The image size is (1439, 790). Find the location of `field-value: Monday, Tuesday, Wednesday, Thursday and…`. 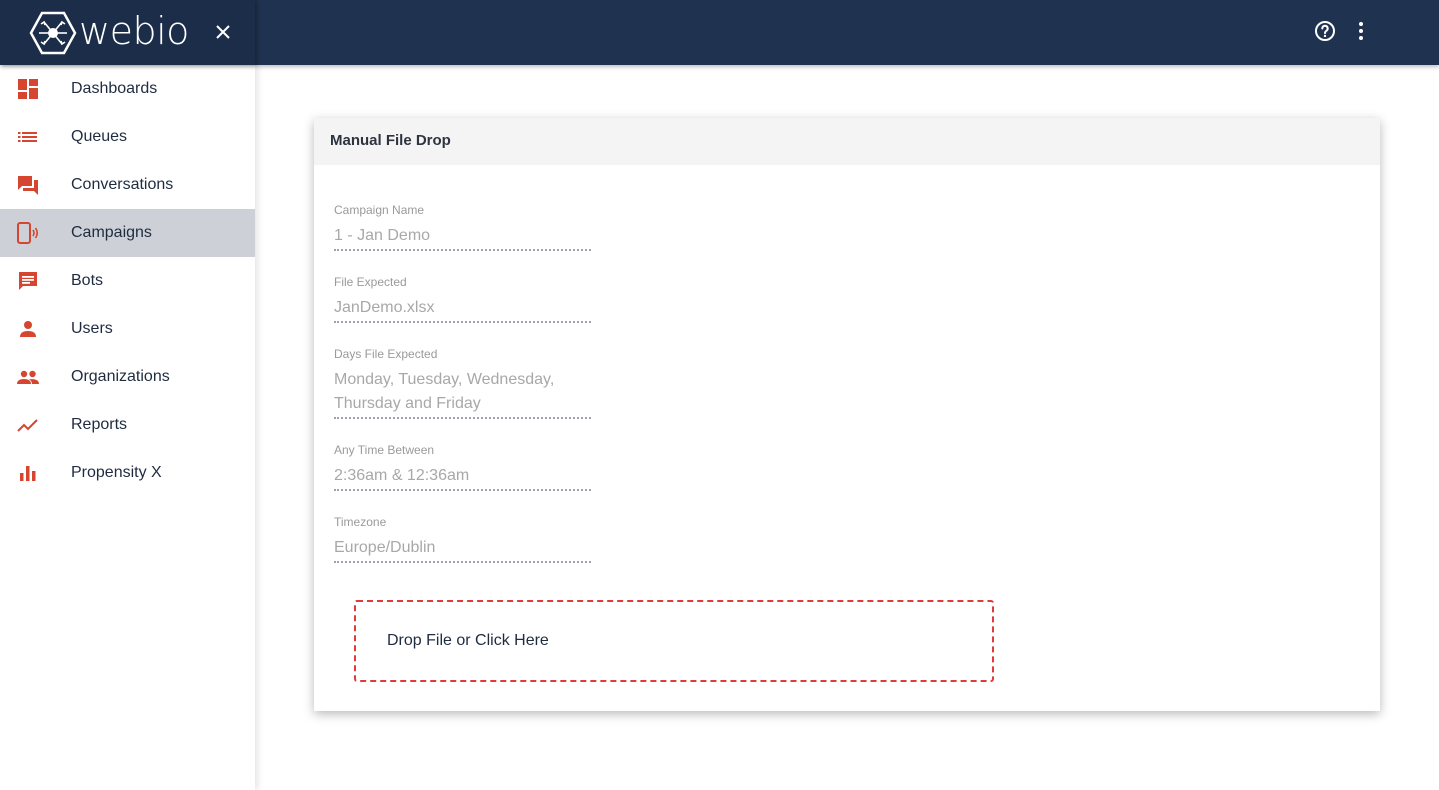

field-value: Monday, Tuesday, Wednesday, Thursday and… is located at coordinates (444, 391).